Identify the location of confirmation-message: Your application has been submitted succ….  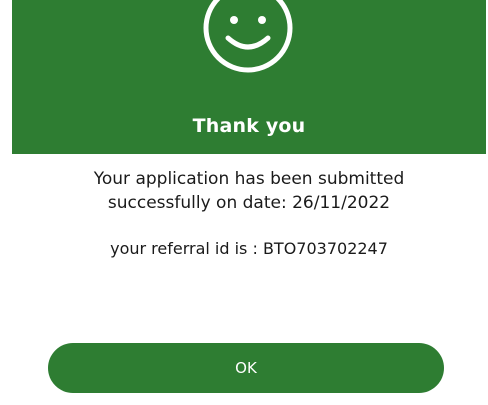
(249, 191).